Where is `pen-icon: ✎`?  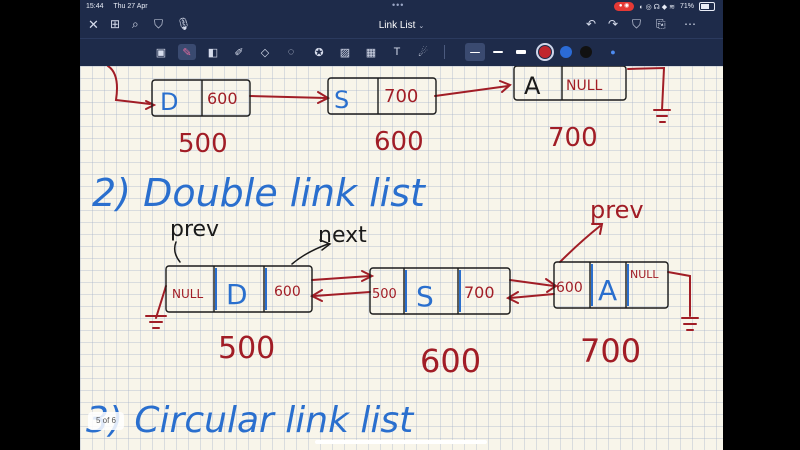 pen-icon: ✎ is located at coordinates (187, 52).